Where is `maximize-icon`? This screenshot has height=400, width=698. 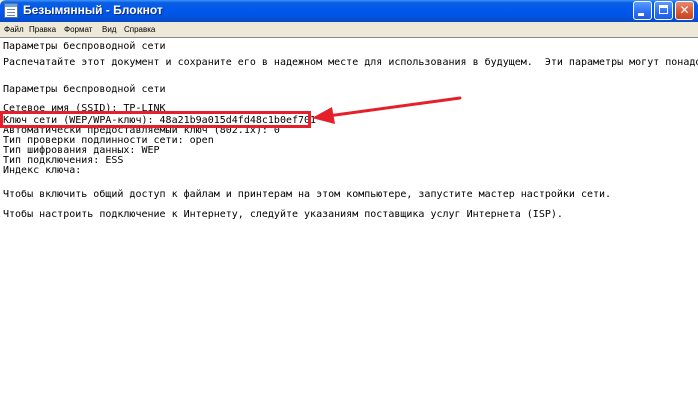 maximize-icon is located at coordinates (663, 9).